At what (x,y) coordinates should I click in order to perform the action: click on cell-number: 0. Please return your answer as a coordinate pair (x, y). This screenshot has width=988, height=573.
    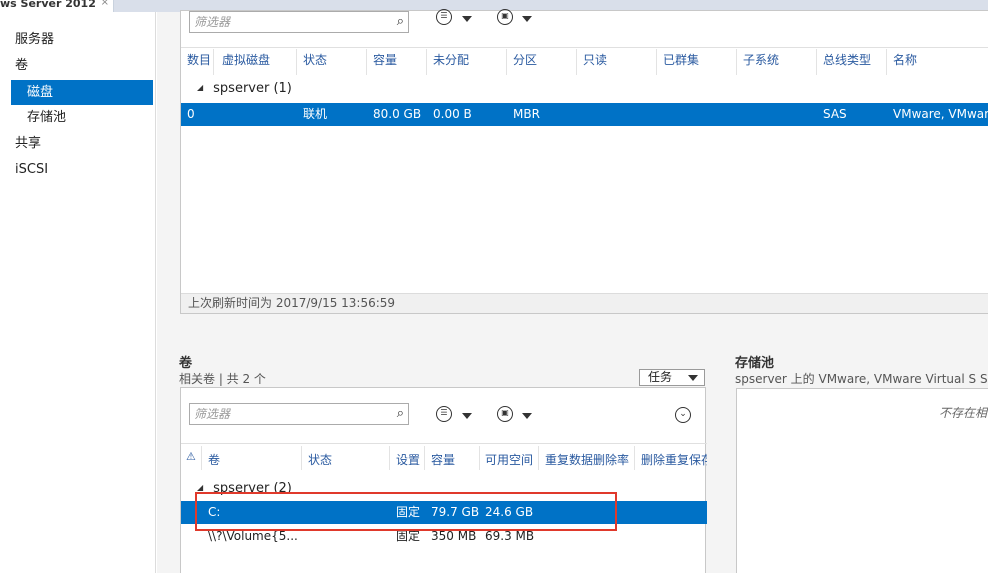
    Looking at the image, I should click on (191, 114).